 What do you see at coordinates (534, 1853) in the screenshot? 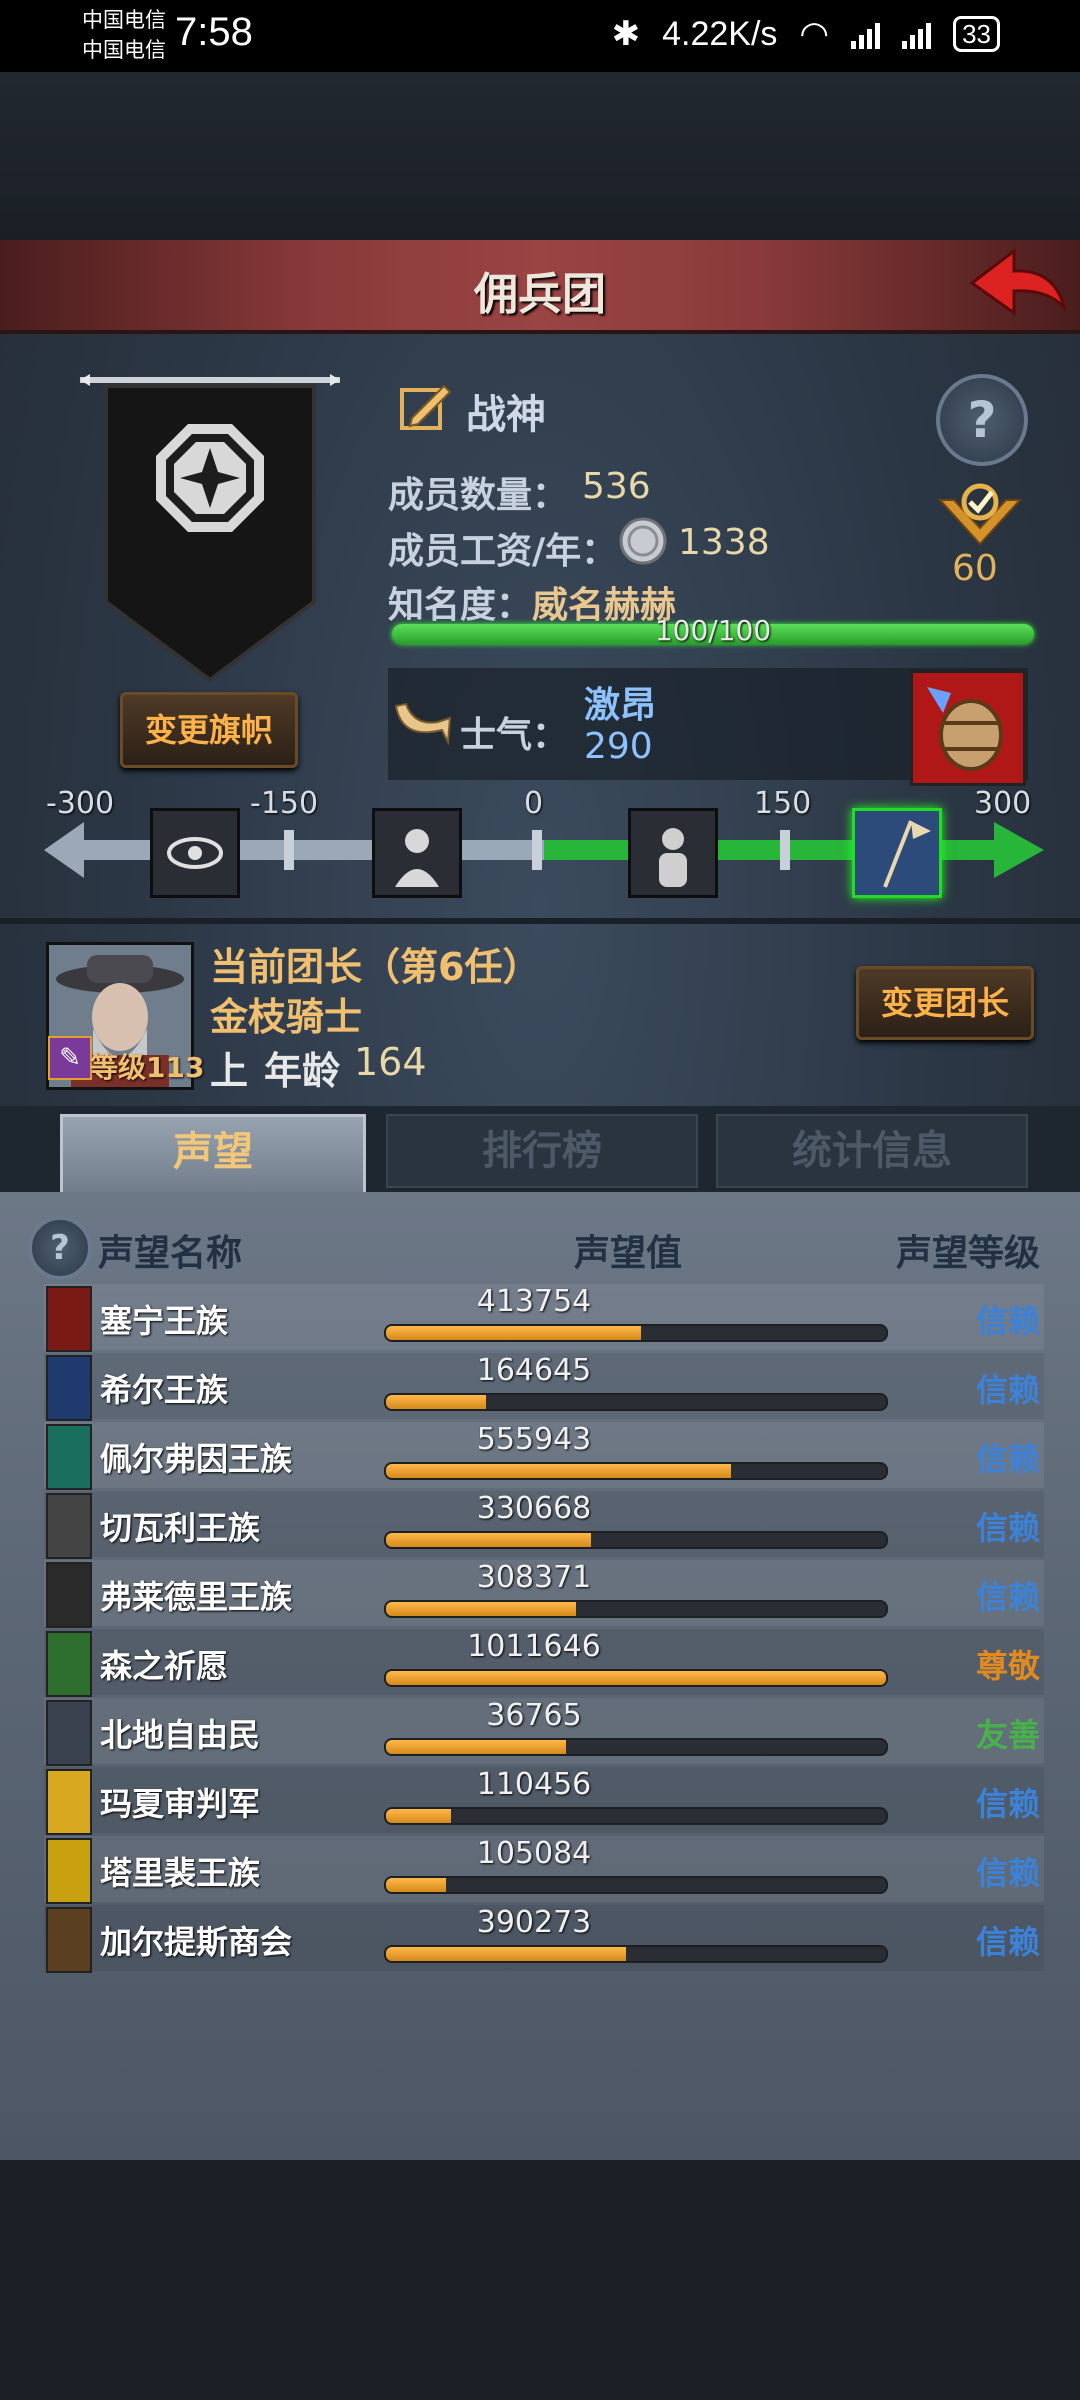
I see `reputation-value: 105084` at bounding box center [534, 1853].